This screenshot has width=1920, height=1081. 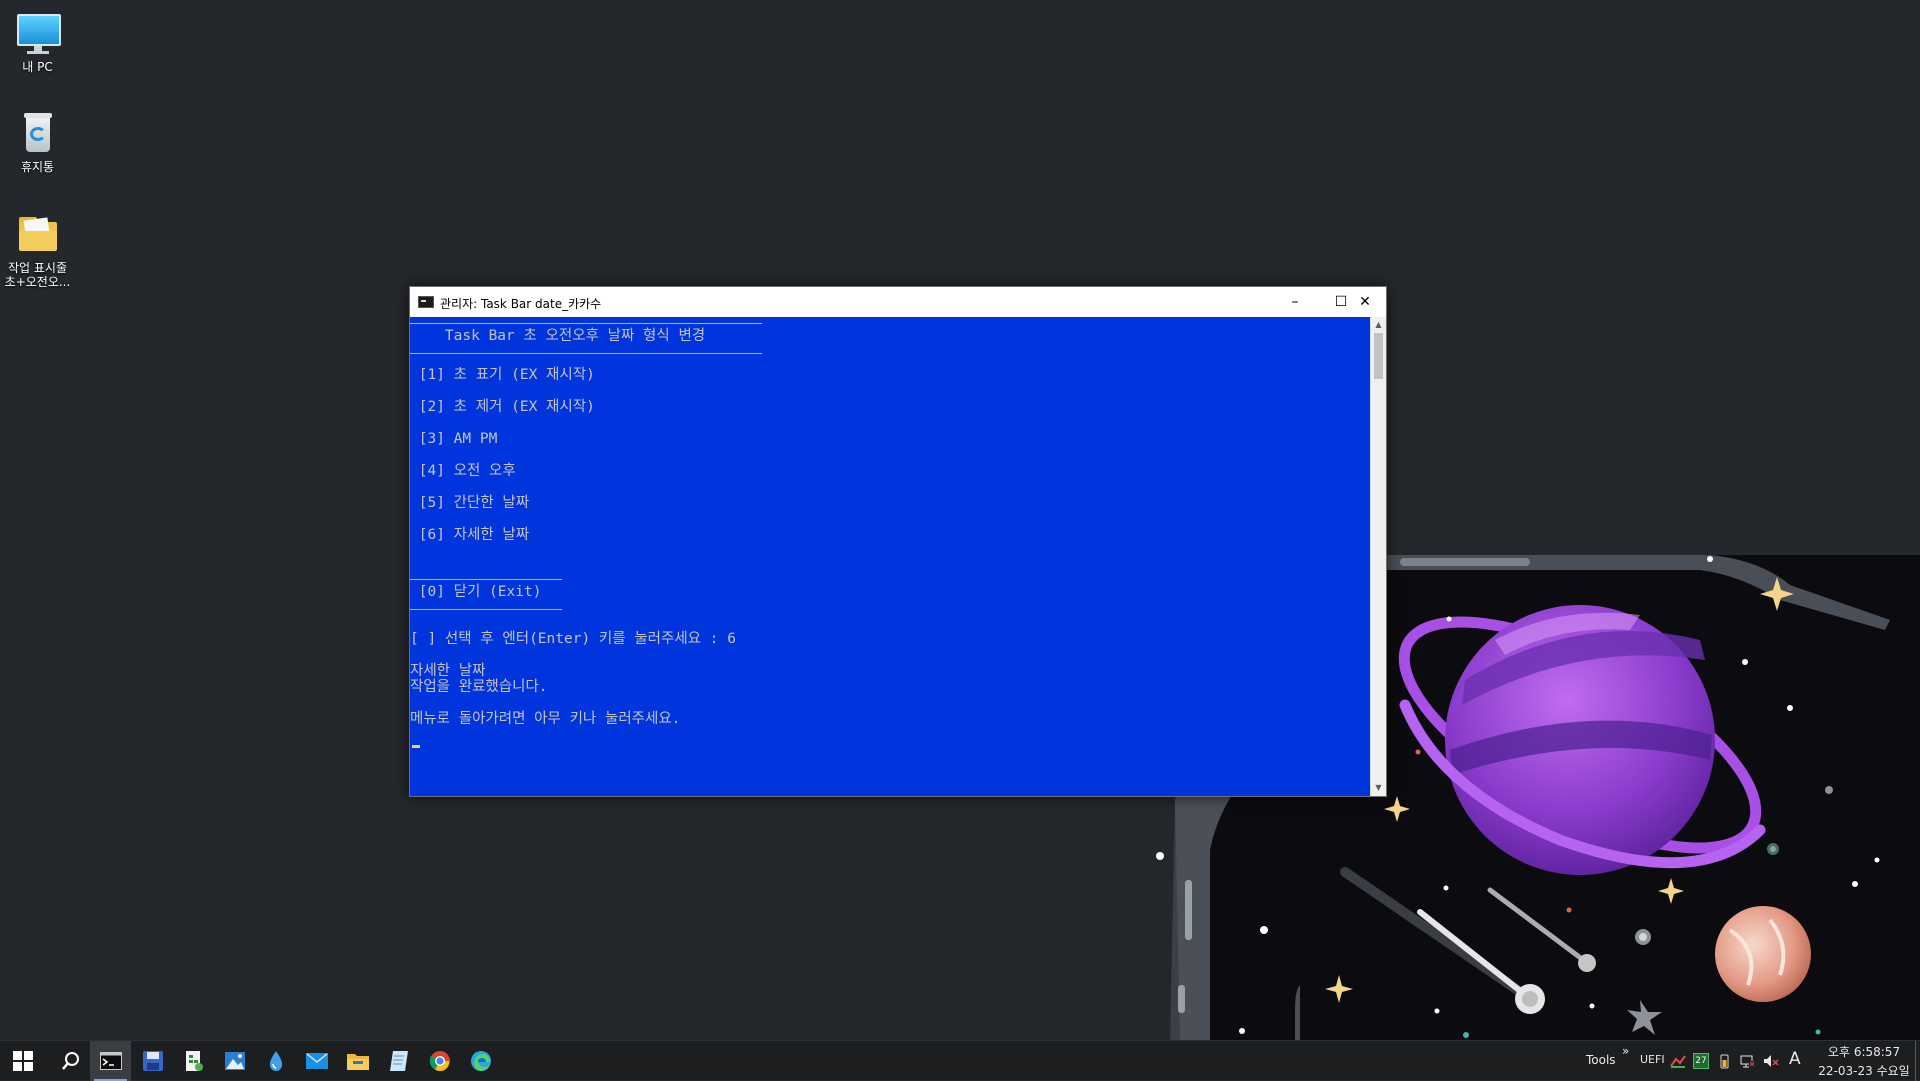 I want to click on toolbar-overflow-icon: », so click(x=1625, y=1051).